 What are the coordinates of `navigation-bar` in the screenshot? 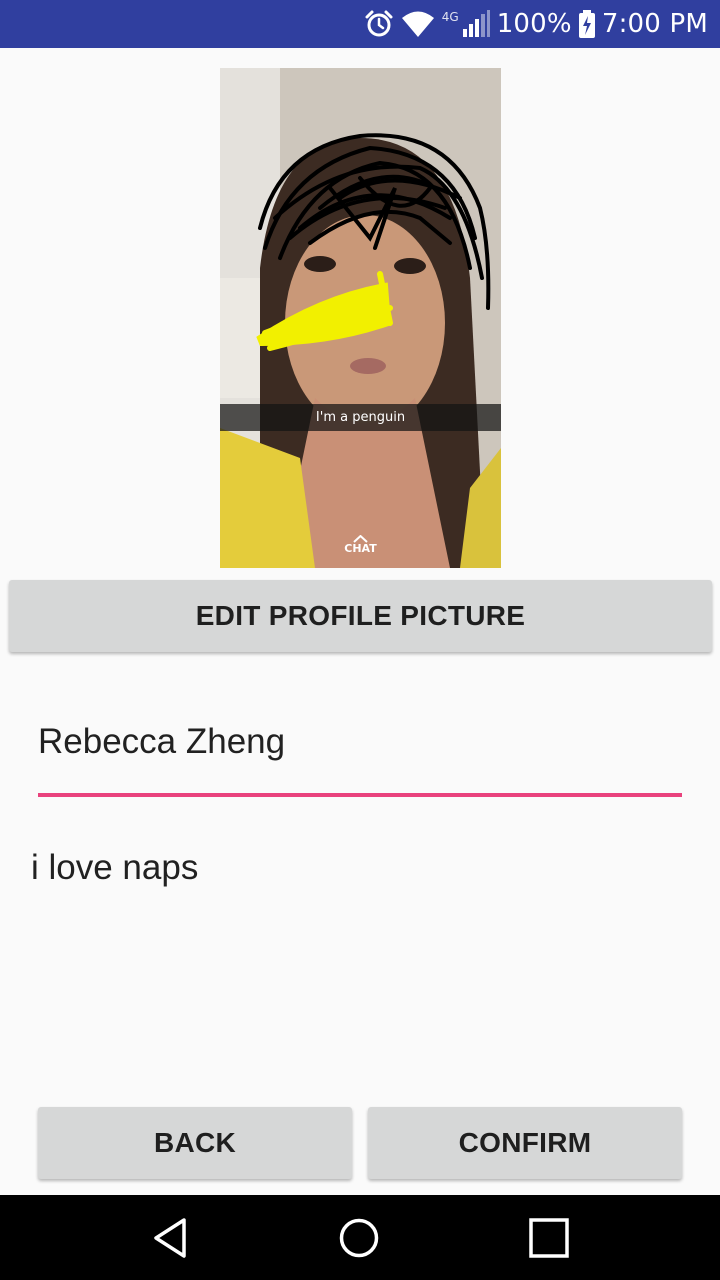 It's located at (360, 1237).